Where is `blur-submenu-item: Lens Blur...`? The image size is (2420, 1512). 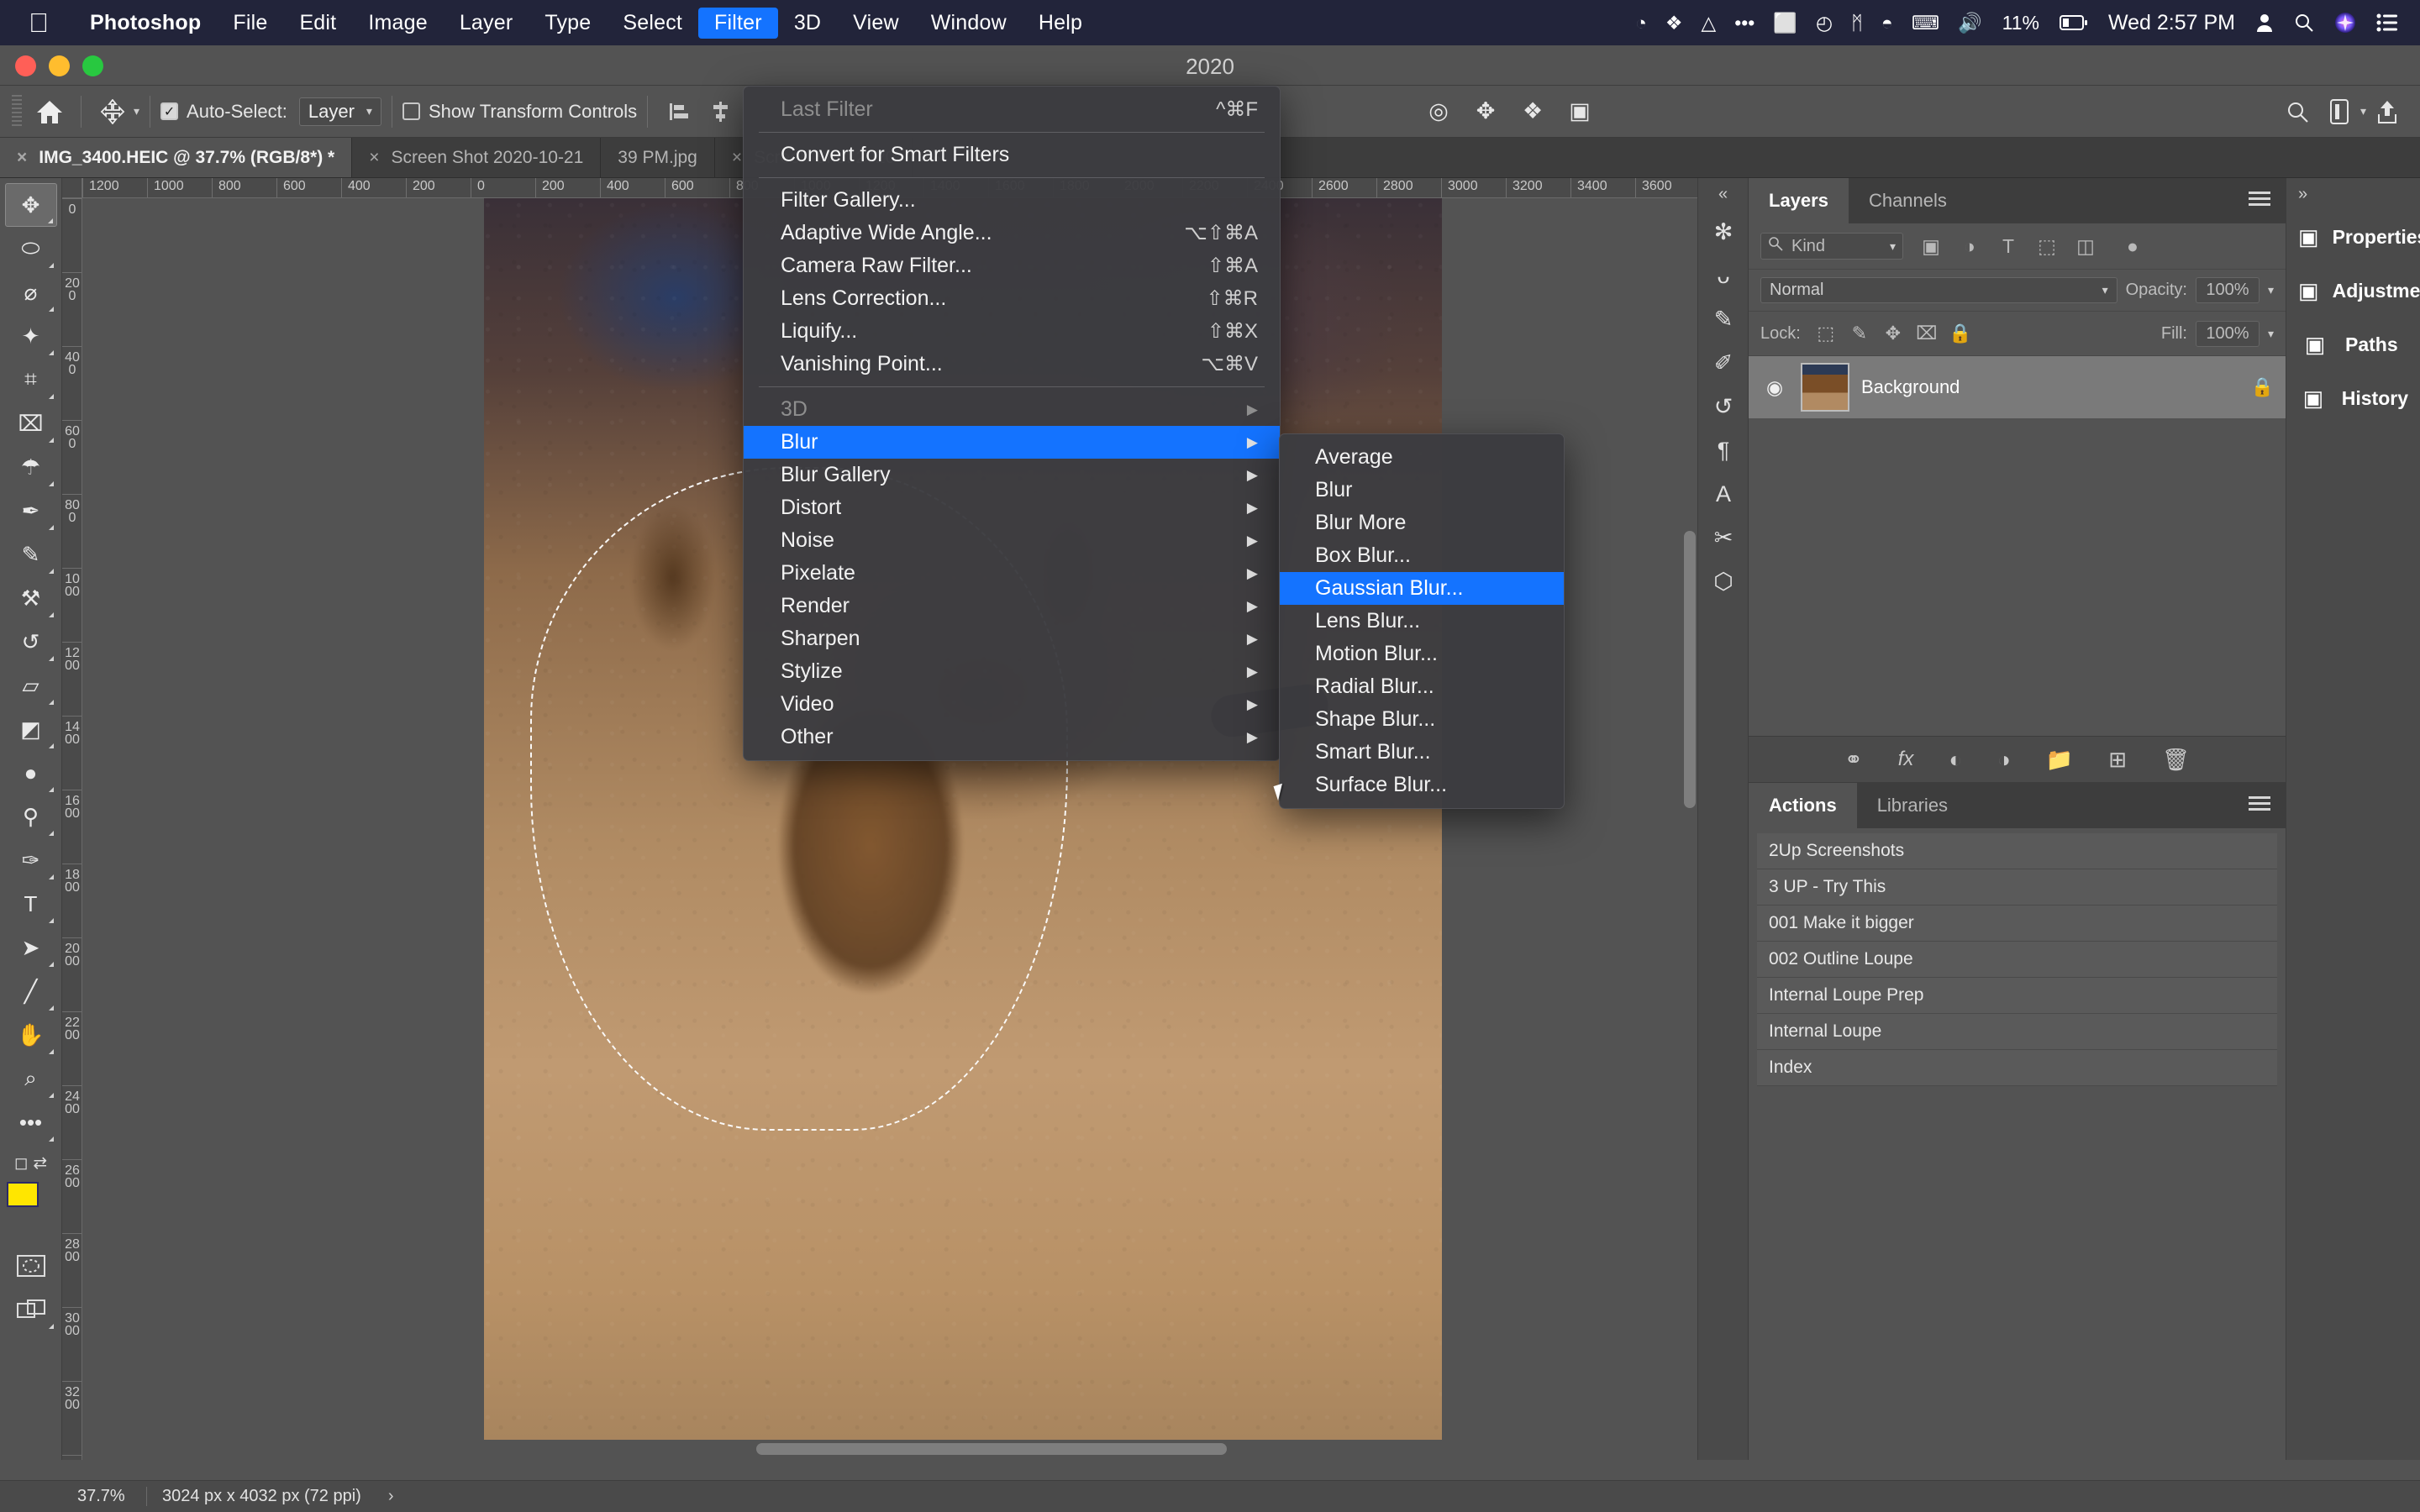
blur-submenu-item: Lens Blur... is located at coordinates (1422, 621).